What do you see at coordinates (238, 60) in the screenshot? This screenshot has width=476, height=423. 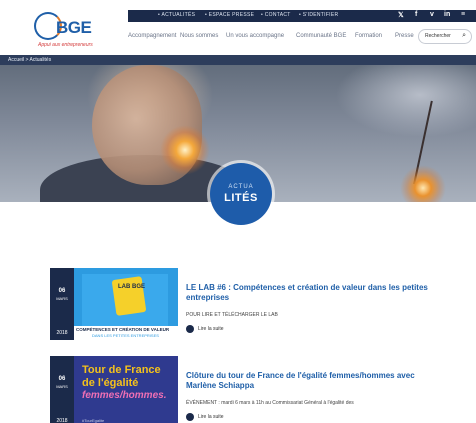 I see `breadcrumb-bar: Accueil > Actualités` at bounding box center [238, 60].